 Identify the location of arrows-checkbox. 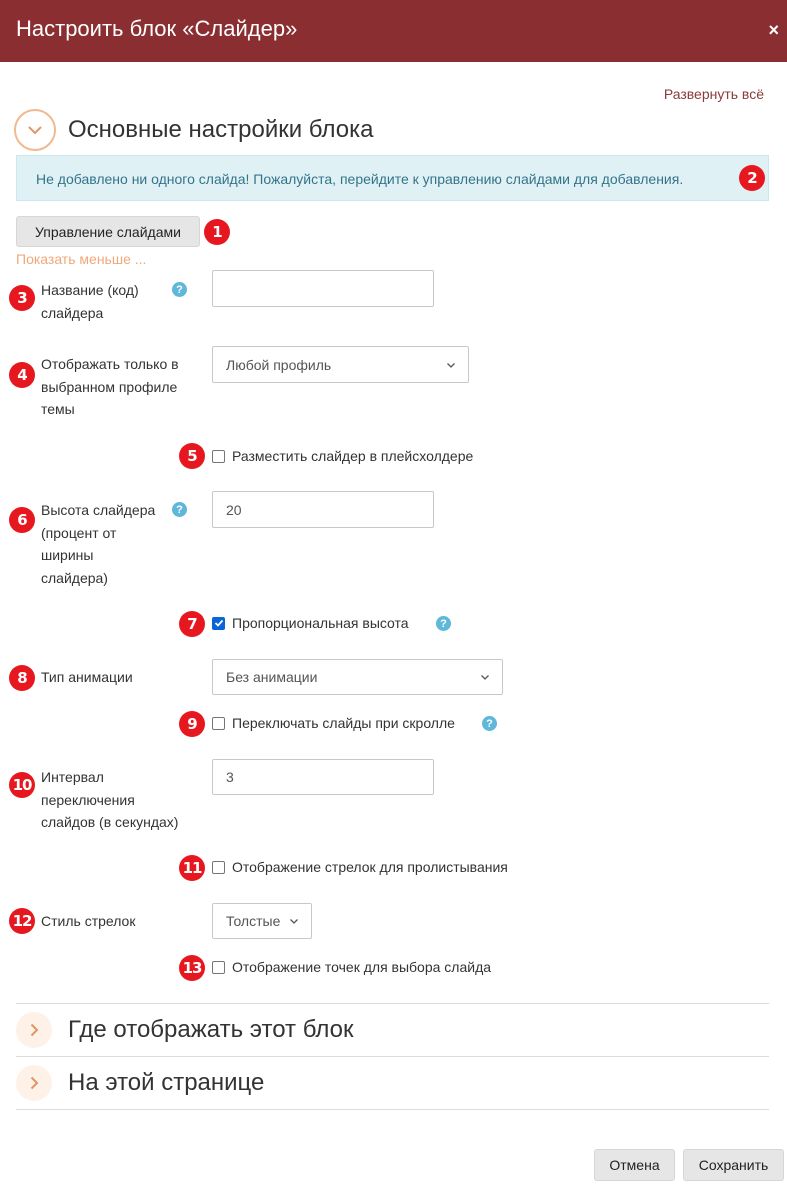
(218, 867).